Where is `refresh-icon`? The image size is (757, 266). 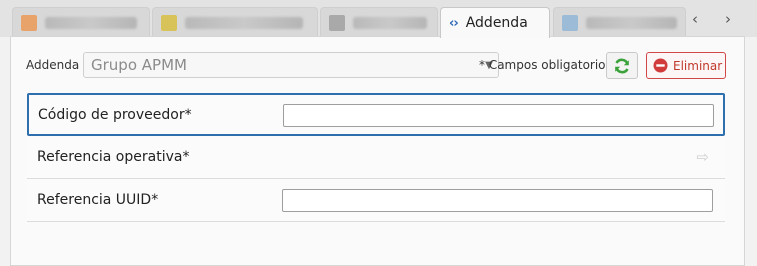 refresh-icon is located at coordinates (622, 65).